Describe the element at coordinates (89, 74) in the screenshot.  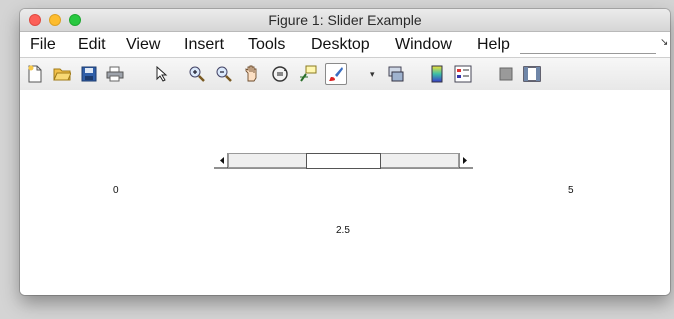
I see `save-icon` at that location.